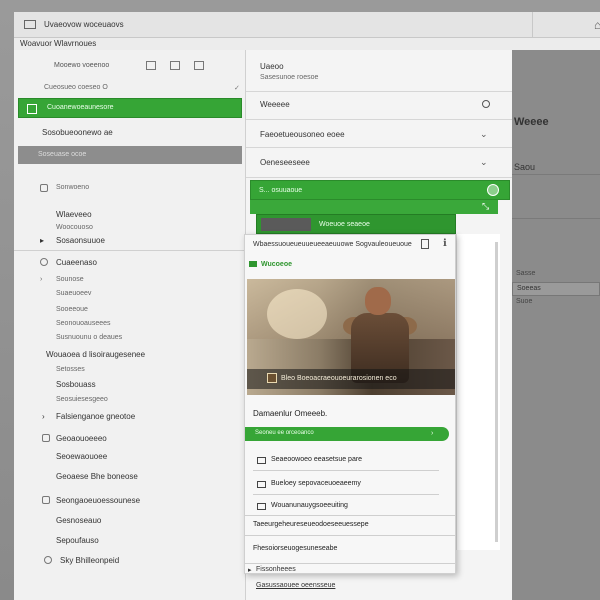 The height and width of the screenshot is (600, 600). What do you see at coordinates (379, 134) in the screenshot?
I see `settings-row: Faeoetueousoneo eoee ⌄` at bounding box center [379, 134].